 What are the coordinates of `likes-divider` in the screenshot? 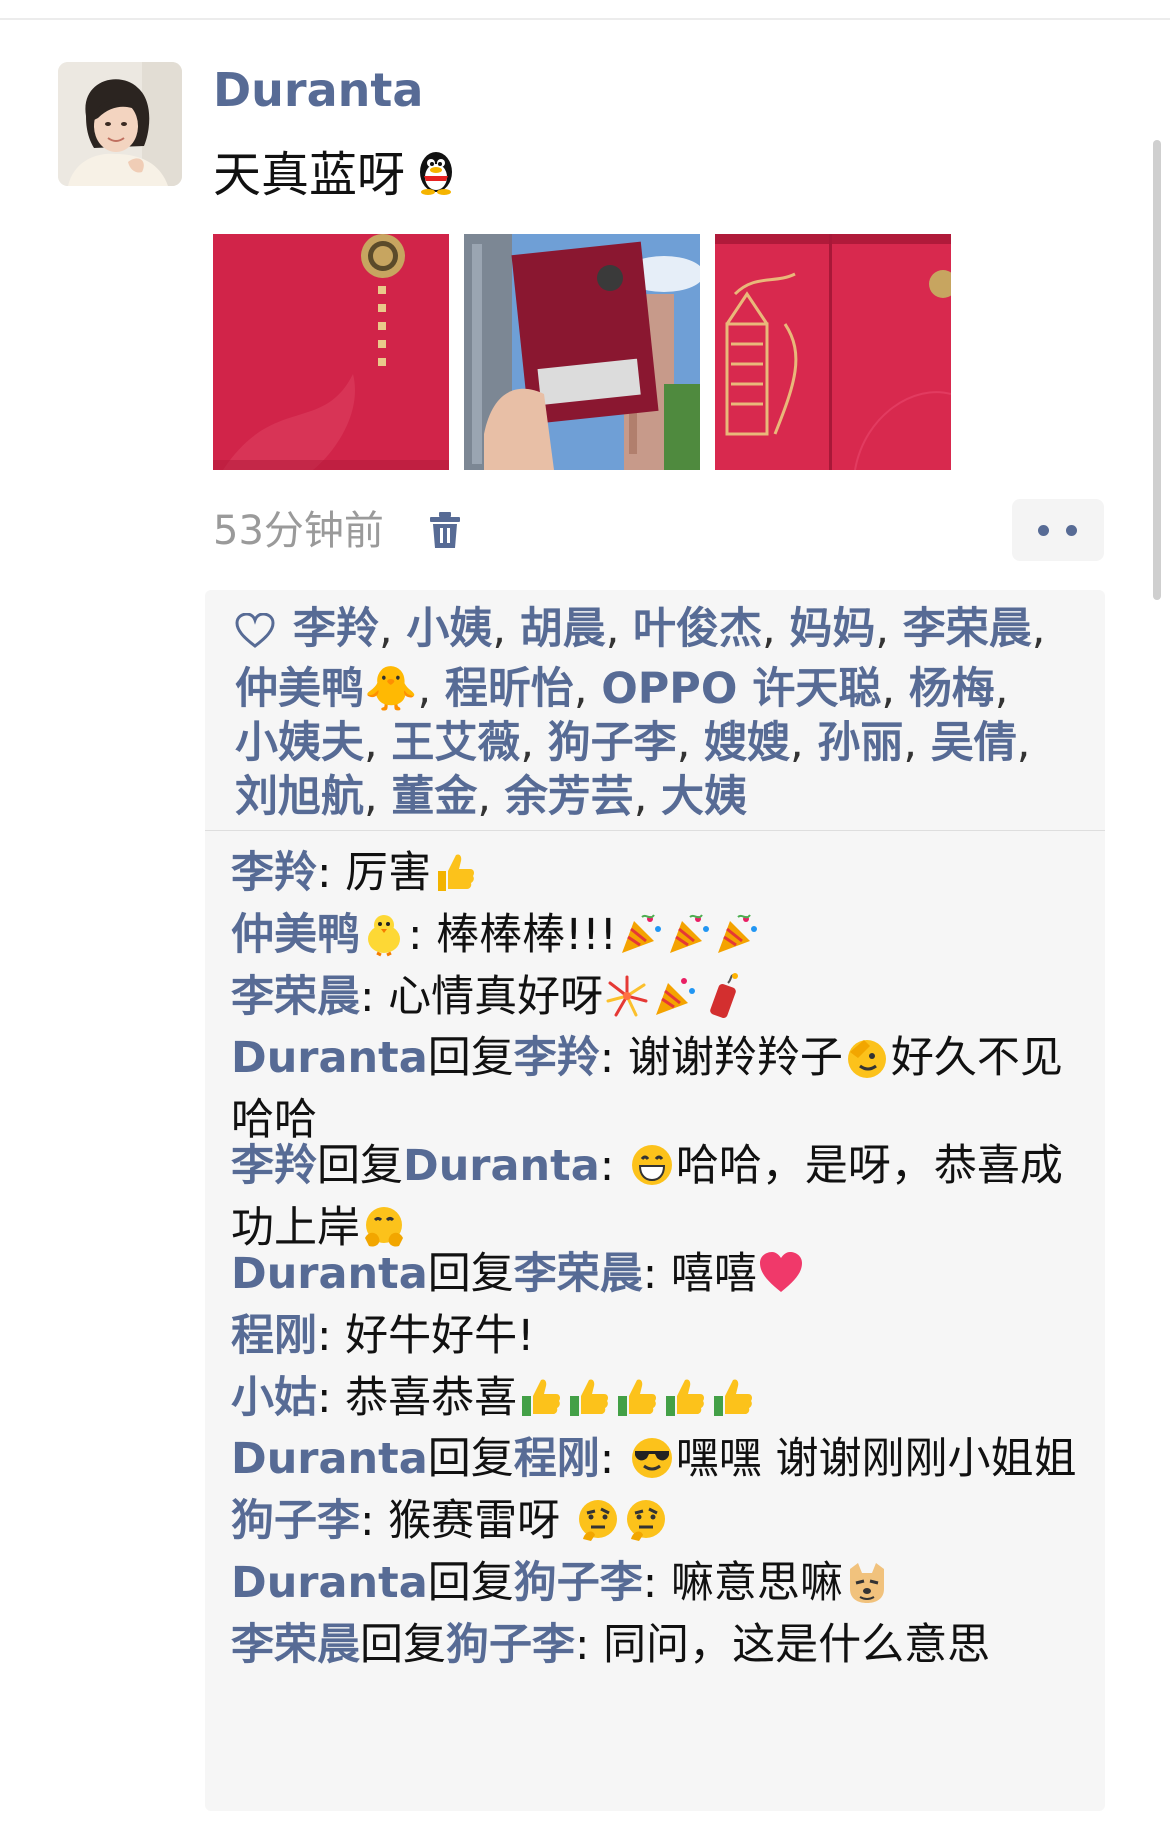 It's located at (655, 830).